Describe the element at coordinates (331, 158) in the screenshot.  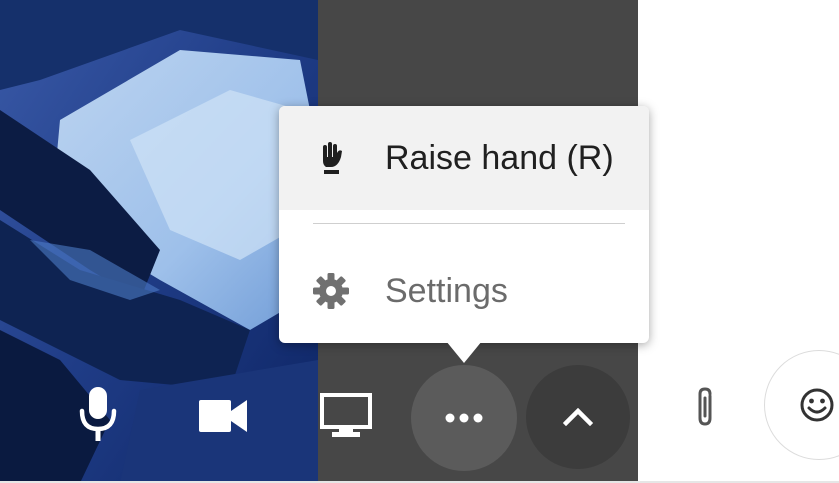
I see `raise-hand-icon` at that location.